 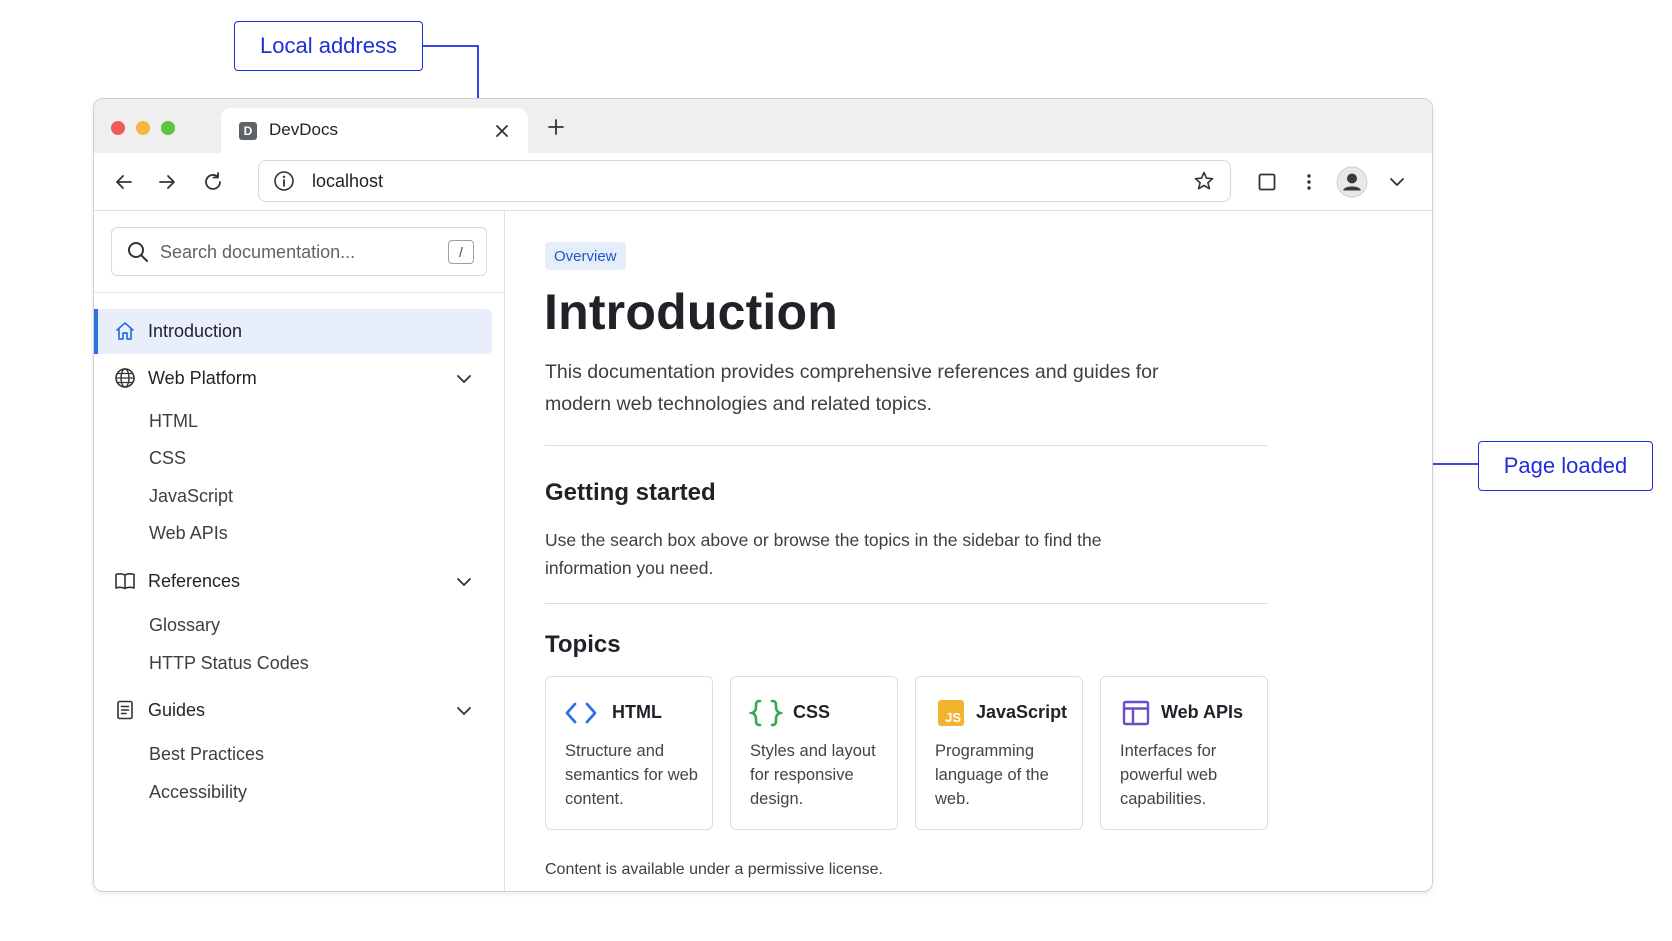 What do you see at coordinates (177, 710) in the screenshot?
I see `sidebar-group-label: Guides` at bounding box center [177, 710].